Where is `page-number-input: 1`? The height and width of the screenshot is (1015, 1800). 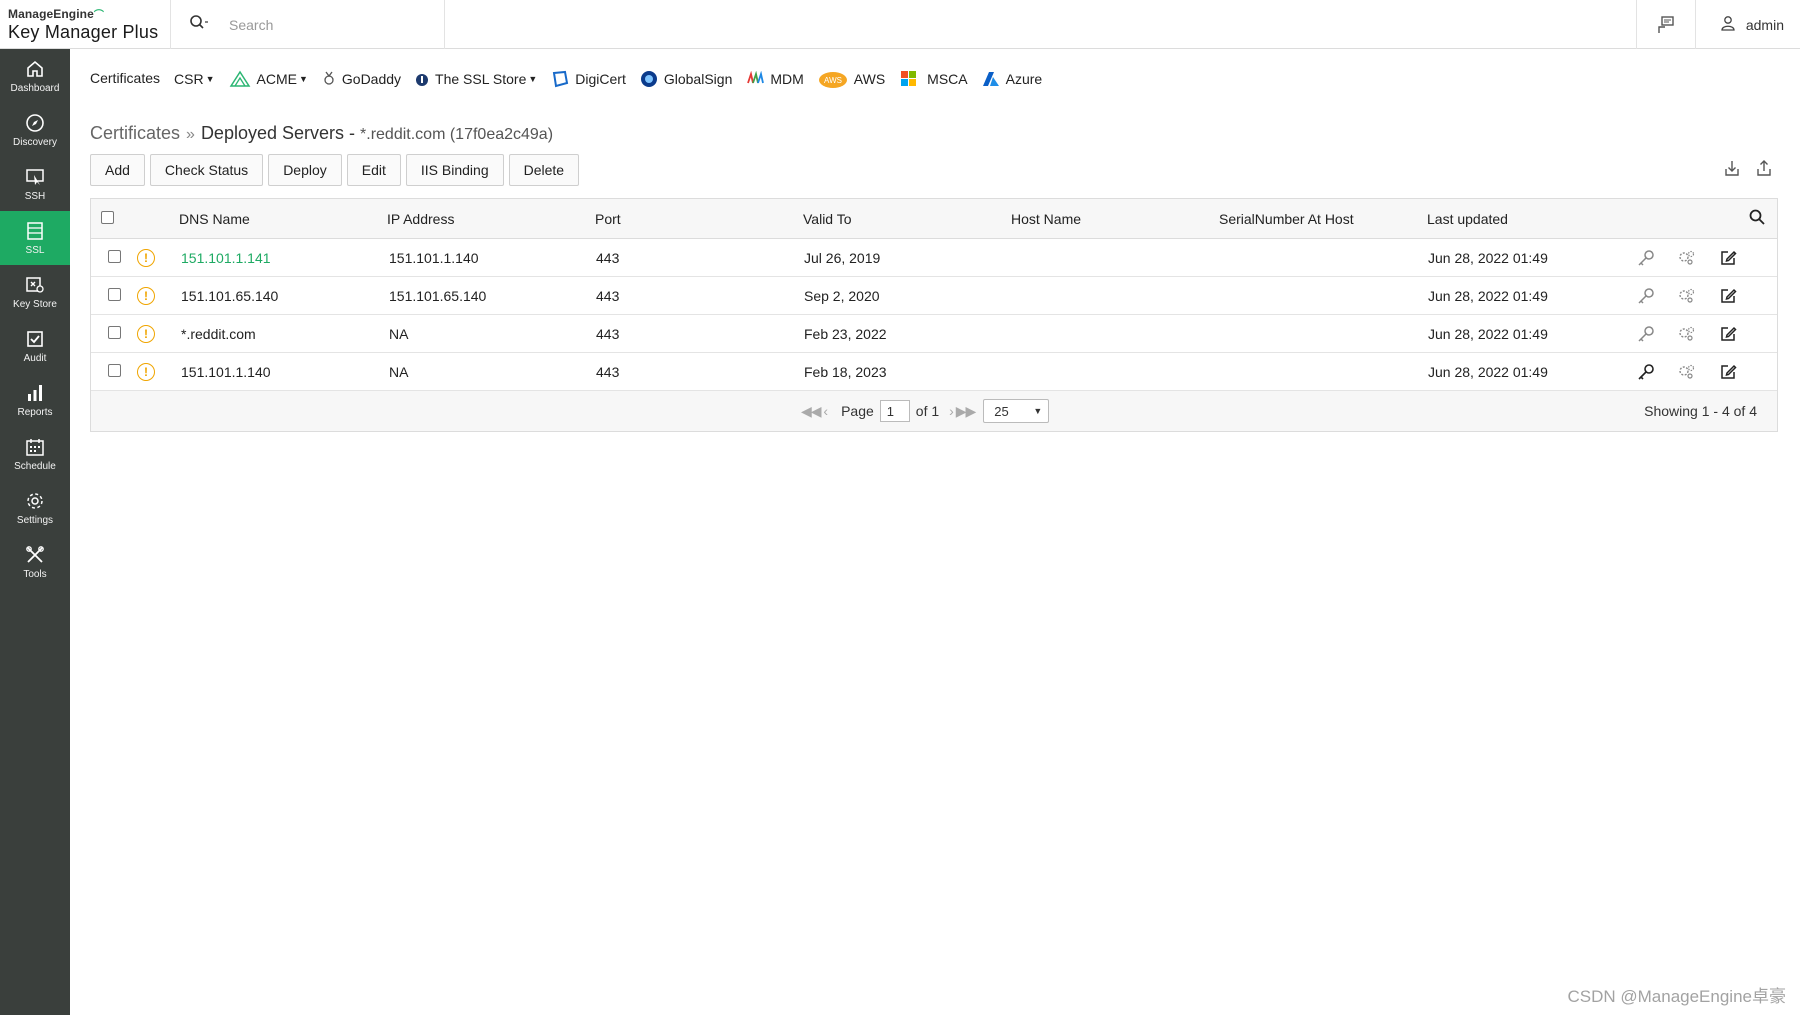 page-number-input: 1 is located at coordinates (894, 411).